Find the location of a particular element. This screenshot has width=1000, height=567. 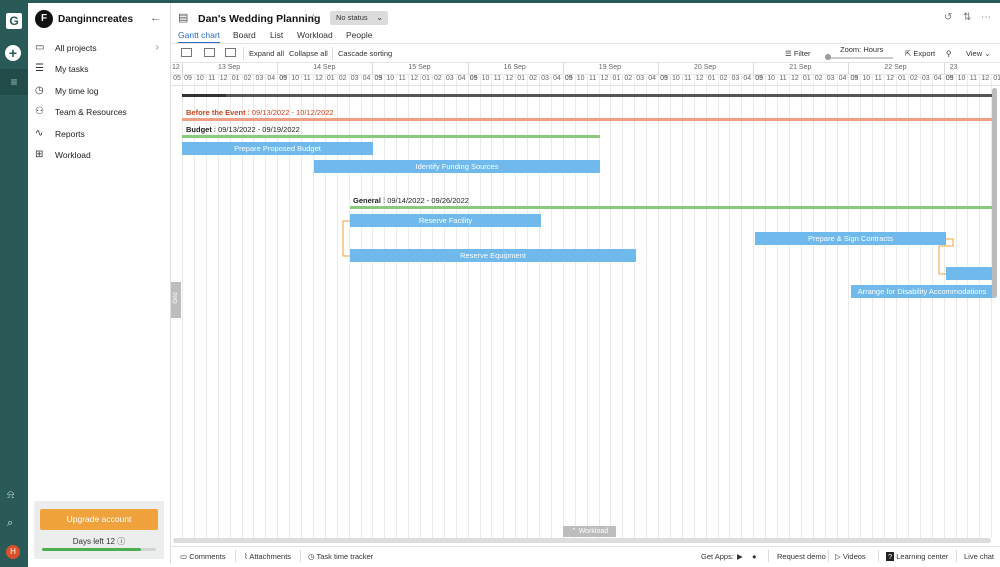

sort-icon: ⇅ is located at coordinates (967, 17).